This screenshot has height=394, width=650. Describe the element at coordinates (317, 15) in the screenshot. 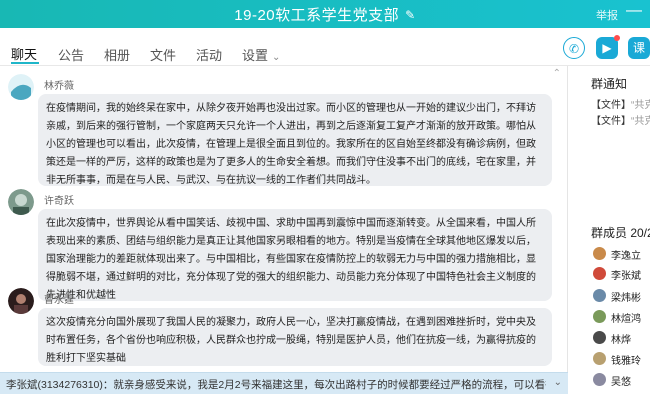

I see `group-name: 19-20软工系学生党支部` at that location.